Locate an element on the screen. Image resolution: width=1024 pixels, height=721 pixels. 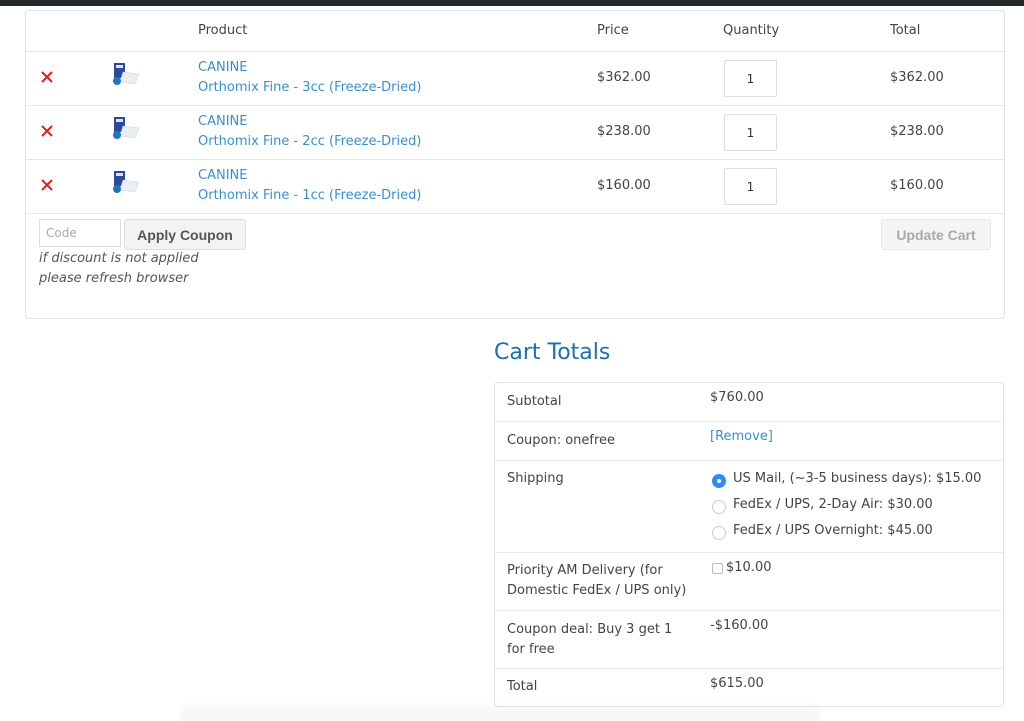
update-cart-button: Update Cart is located at coordinates (936, 234).